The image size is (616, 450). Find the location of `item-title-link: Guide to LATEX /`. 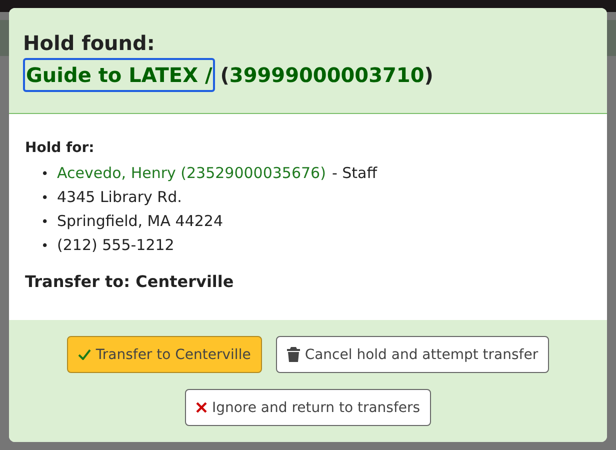

item-title-link: Guide to LATEX / is located at coordinates (119, 75).